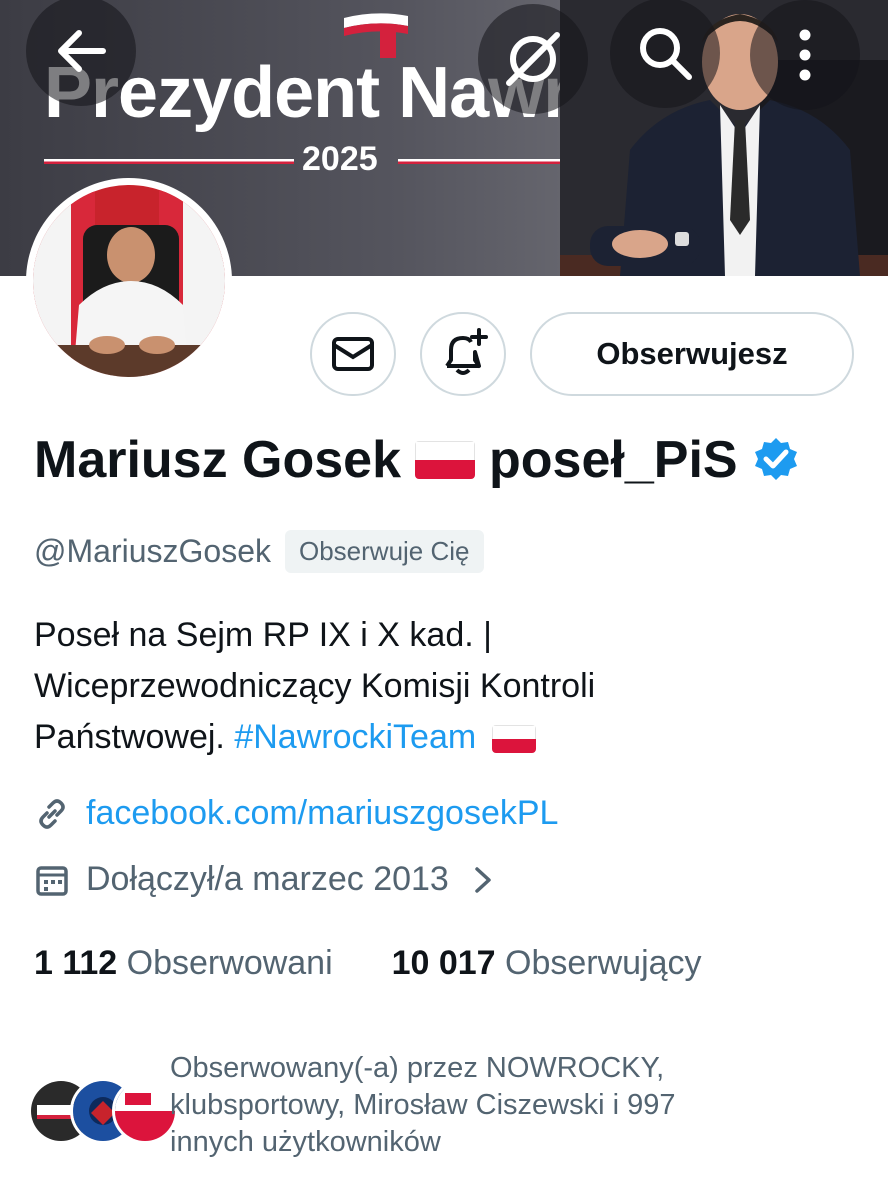  I want to click on bio-line-2: Wiceprzewodniczący Komisji Kontroli, so click(315, 686).